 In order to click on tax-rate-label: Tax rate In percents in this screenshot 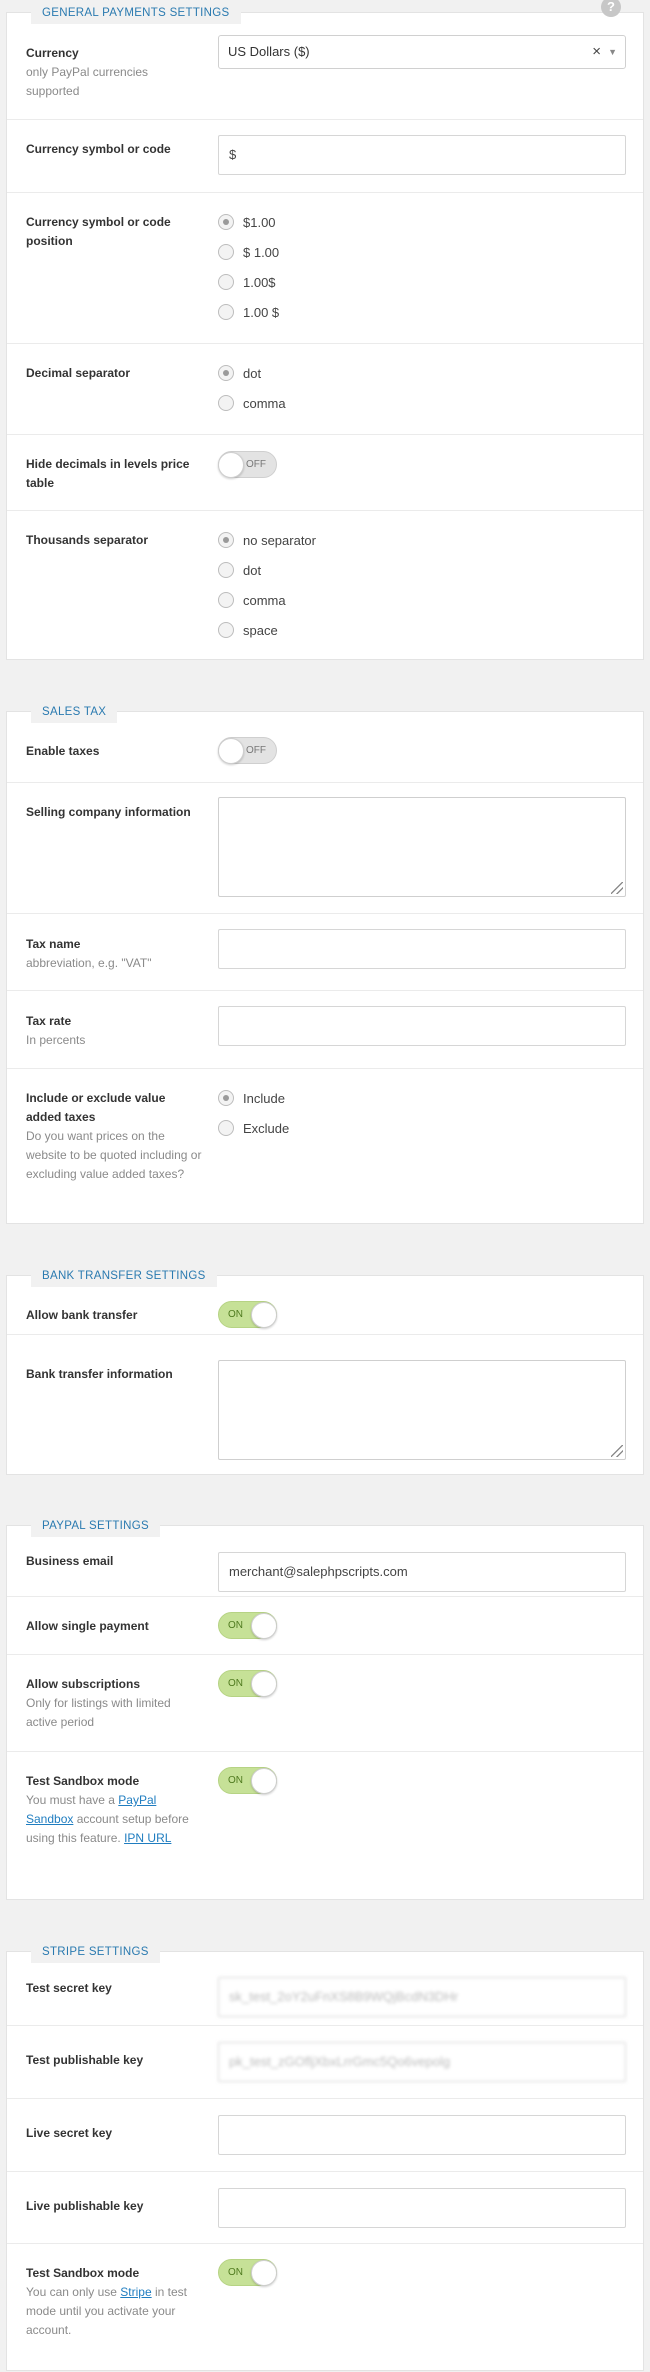, I will do `click(114, 1031)`.